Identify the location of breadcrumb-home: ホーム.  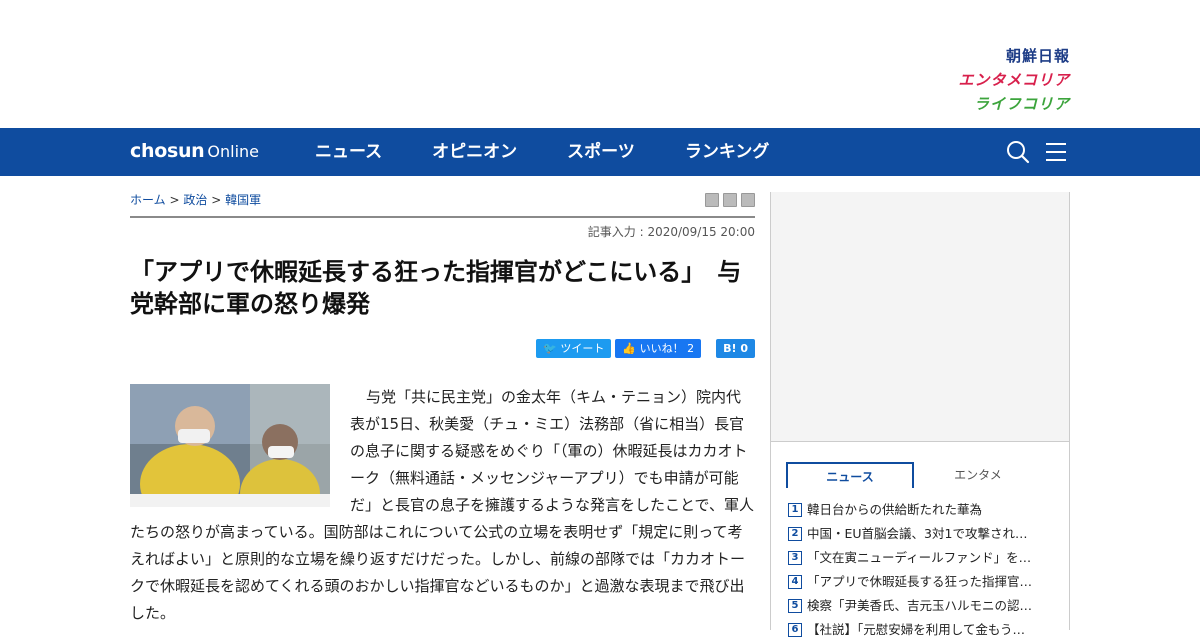
(148, 200).